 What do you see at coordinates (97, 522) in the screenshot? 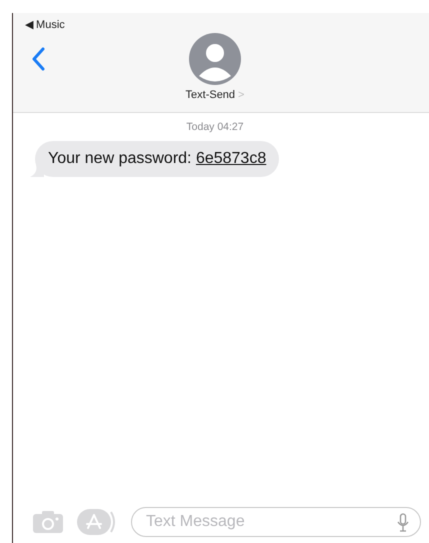
I see `app-store-icon` at bounding box center [97, 522].